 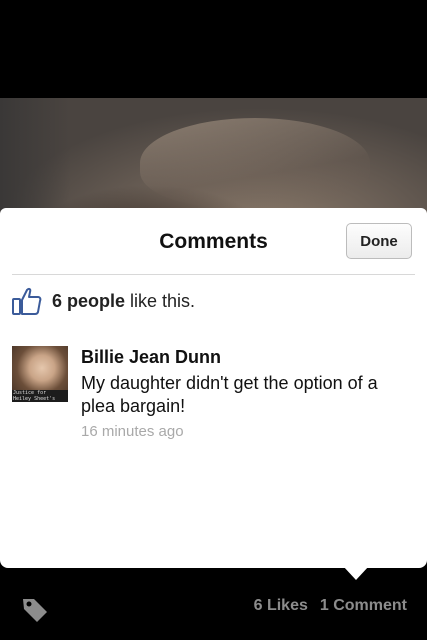 What do you see at coordinates (27, 301) in the screenshot?
I see `thumbs-up-icon` at bounding box center [27, 301].